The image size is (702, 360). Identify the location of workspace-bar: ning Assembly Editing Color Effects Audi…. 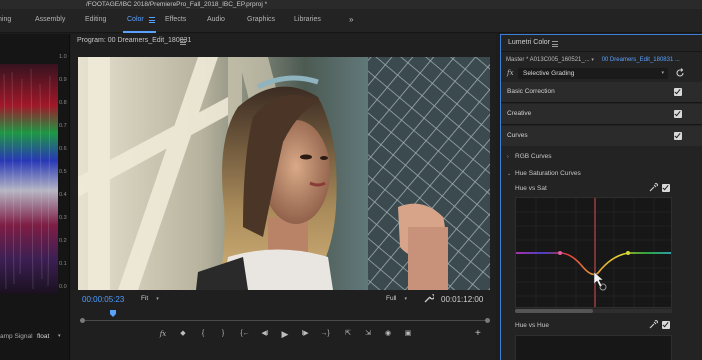
(351, 21).